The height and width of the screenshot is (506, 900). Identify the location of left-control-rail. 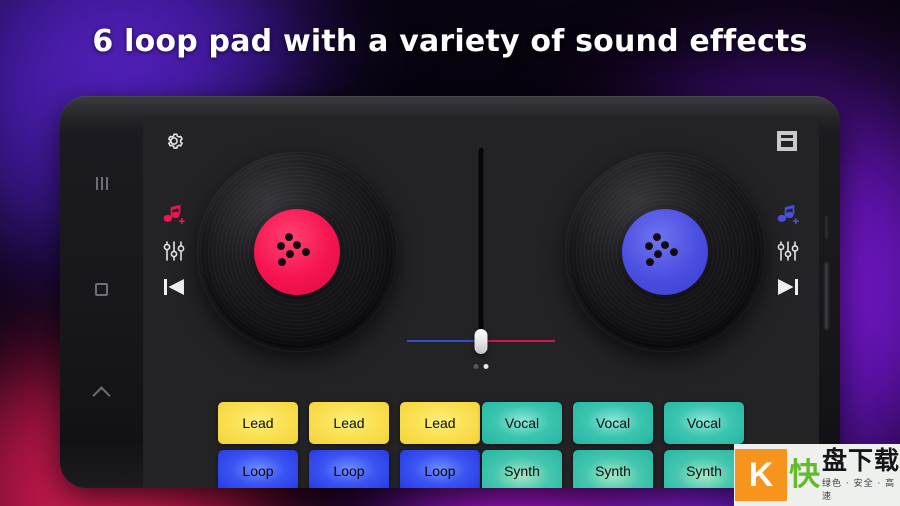
(174, 302).